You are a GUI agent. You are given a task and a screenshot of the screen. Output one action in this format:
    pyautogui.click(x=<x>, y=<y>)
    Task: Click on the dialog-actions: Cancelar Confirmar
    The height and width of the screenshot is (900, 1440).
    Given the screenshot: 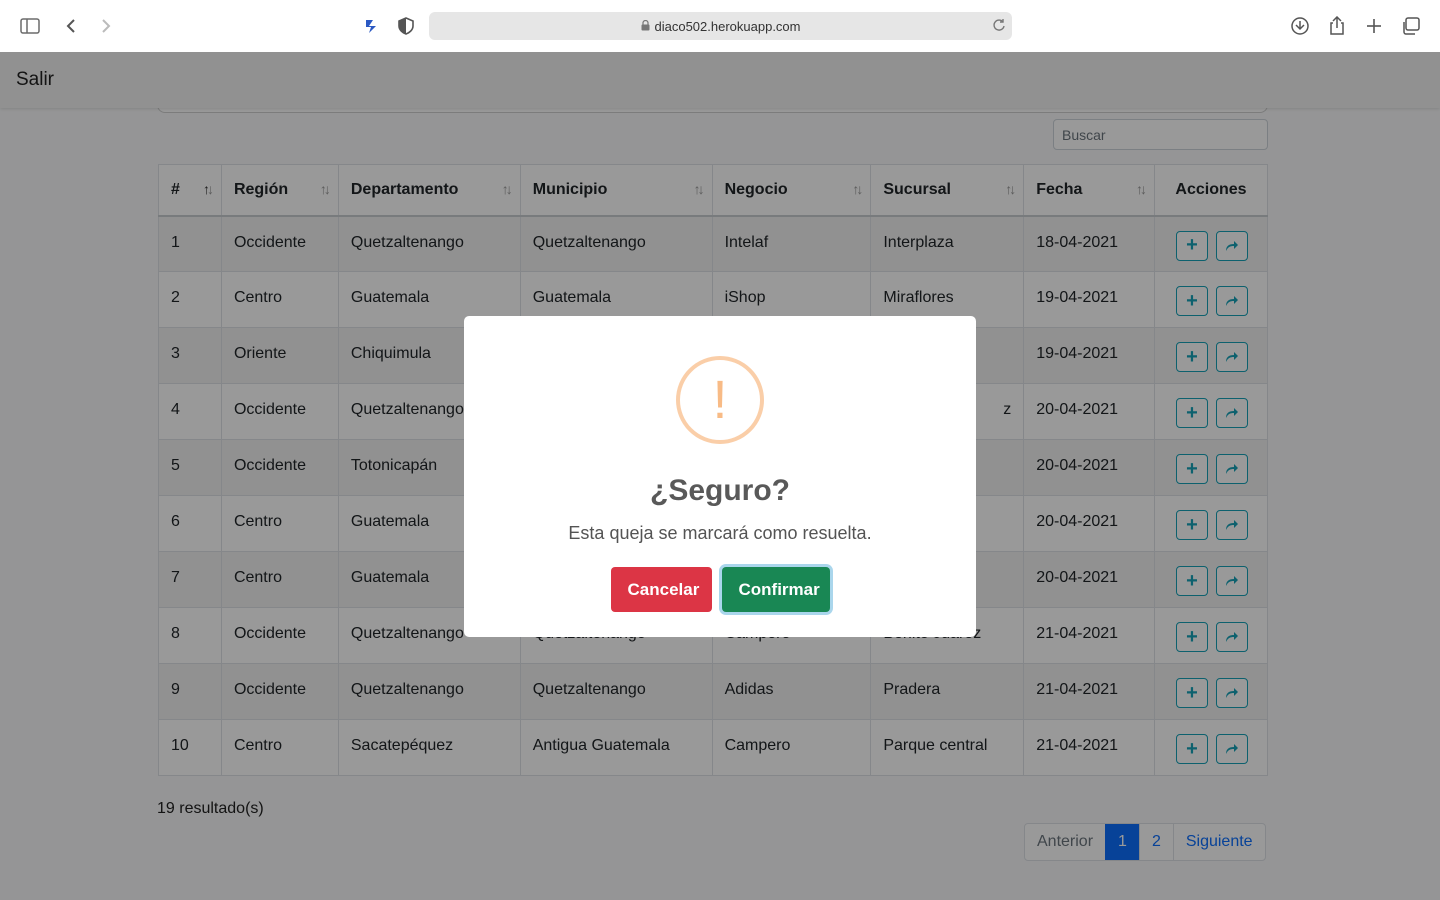 What is the action you would take?
    pyautogui.click(x=720, y=589)
    